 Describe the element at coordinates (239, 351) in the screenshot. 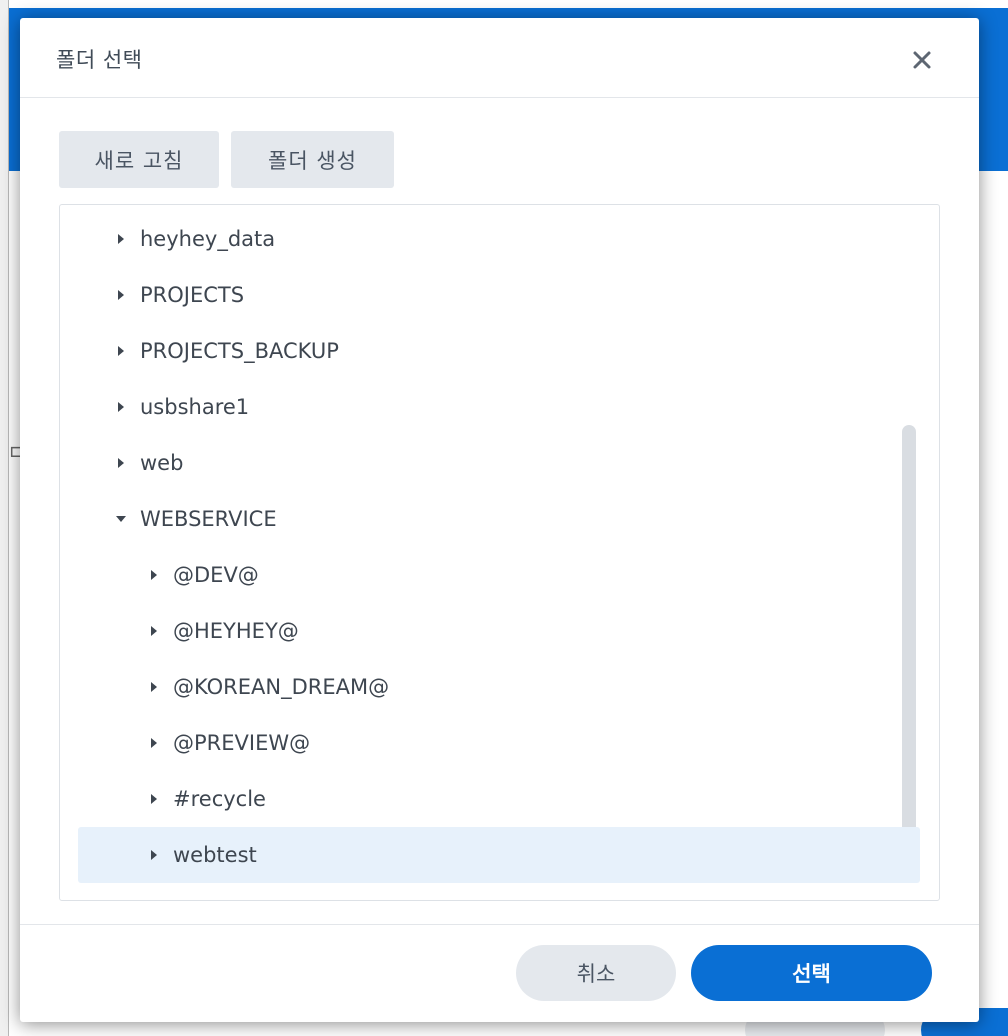

I see `tree-item-label: PROJECTS_BACKUP` at that location.